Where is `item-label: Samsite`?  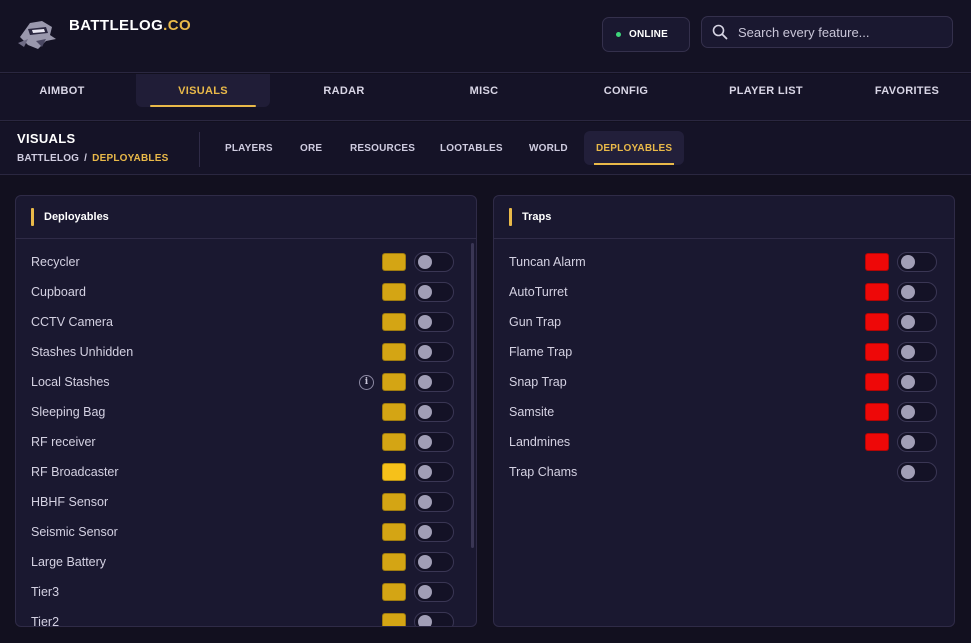 item-label: Samsite is located at coordinates (532, 412).